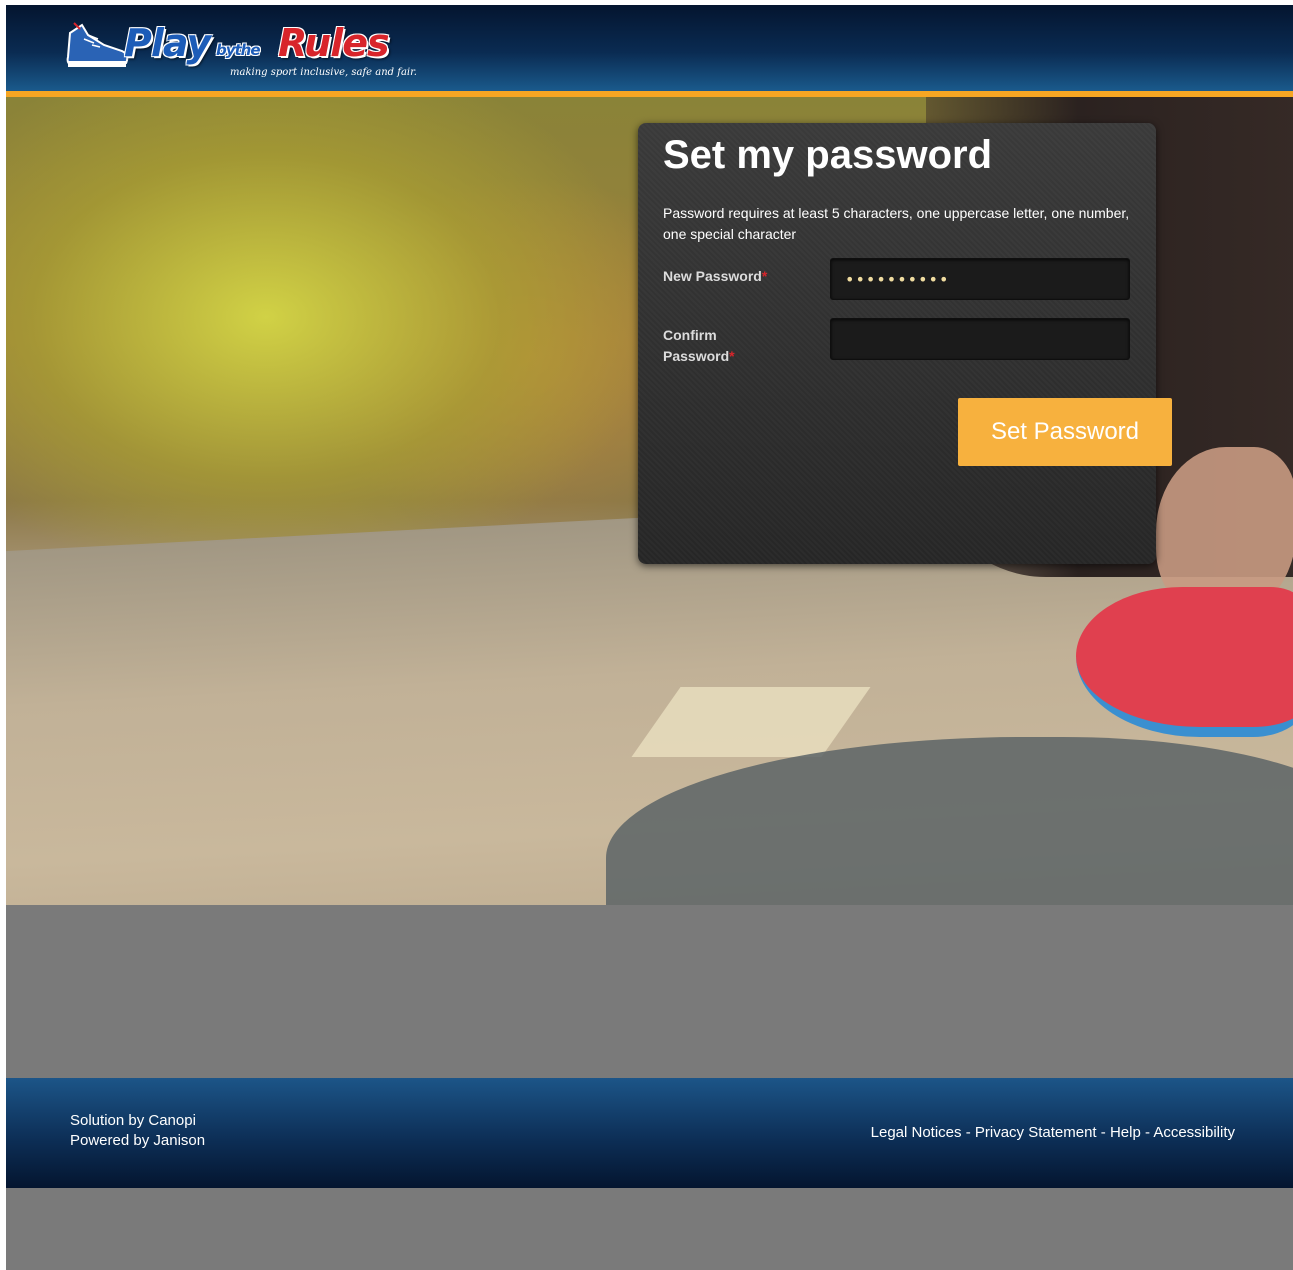  Describe the element at coordinates (1036, 1132) in the screenshot. I see `privacy-statement-link: Privacy Statement` at that location.